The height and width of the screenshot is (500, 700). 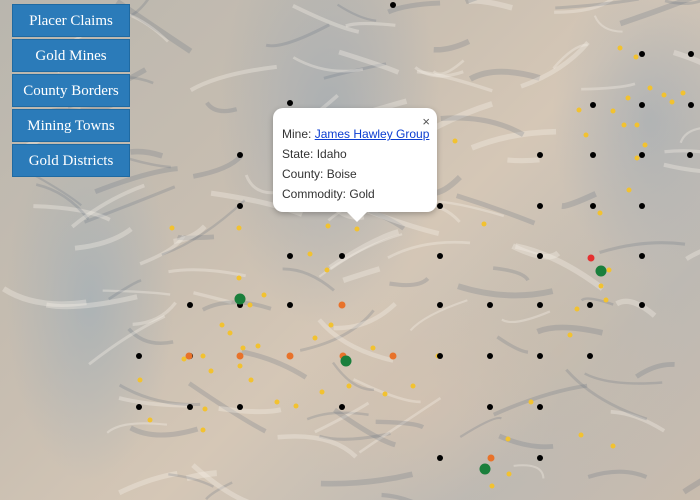 What do you see at coordinates (372, 134) in the screenshot?
I see `mine-name-link: James Hawley Group` at bounding box center [372, 134].